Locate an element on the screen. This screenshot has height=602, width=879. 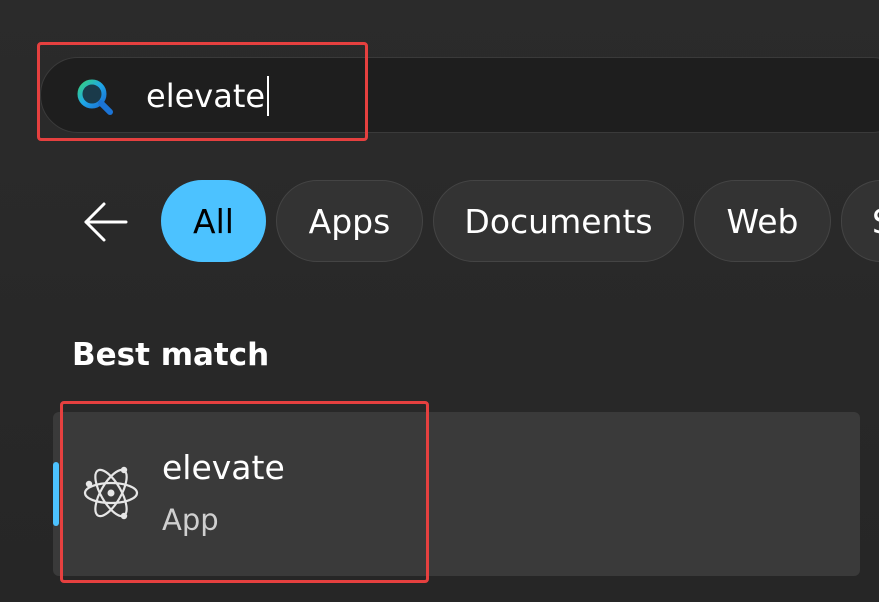
search-query-text: elevate is located at coordinates (206, 96).